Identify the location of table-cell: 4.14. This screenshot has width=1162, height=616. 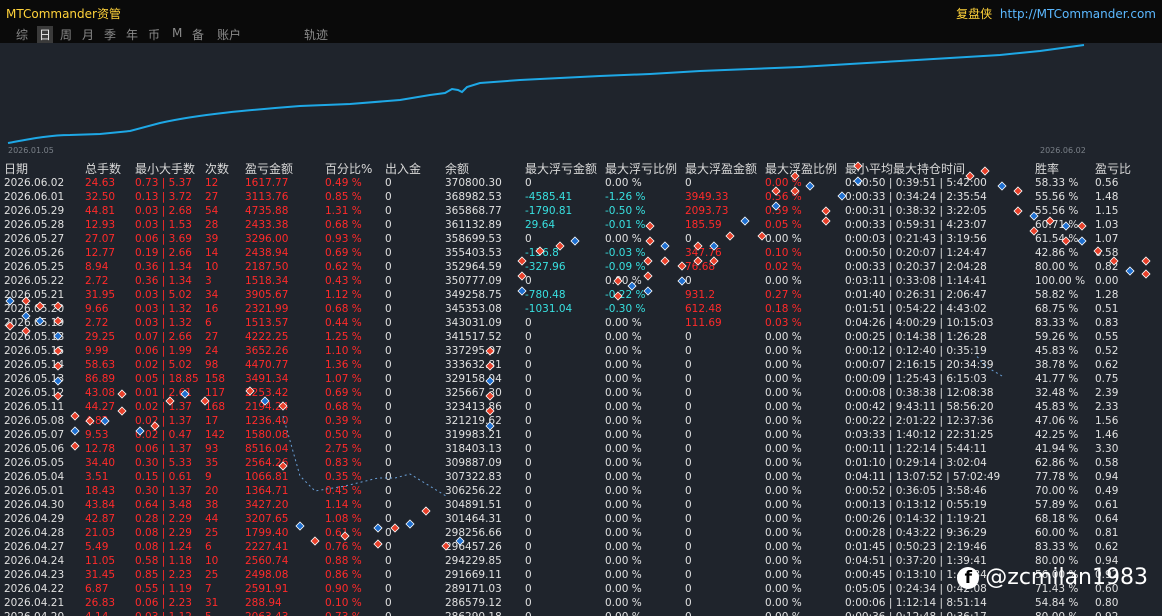
(96, 613).